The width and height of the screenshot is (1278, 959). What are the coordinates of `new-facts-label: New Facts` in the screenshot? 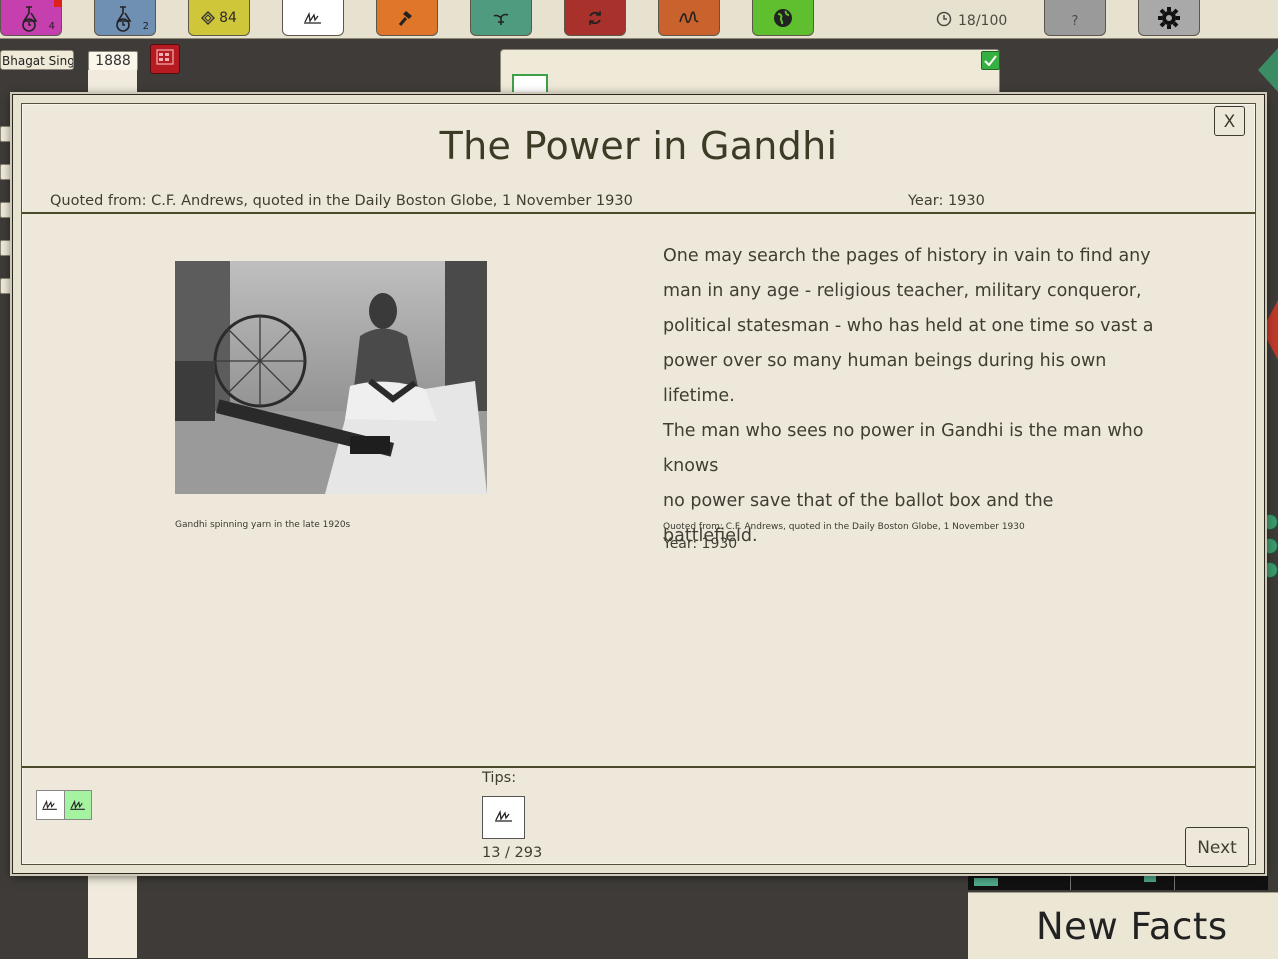 It's located at (1132, 926).